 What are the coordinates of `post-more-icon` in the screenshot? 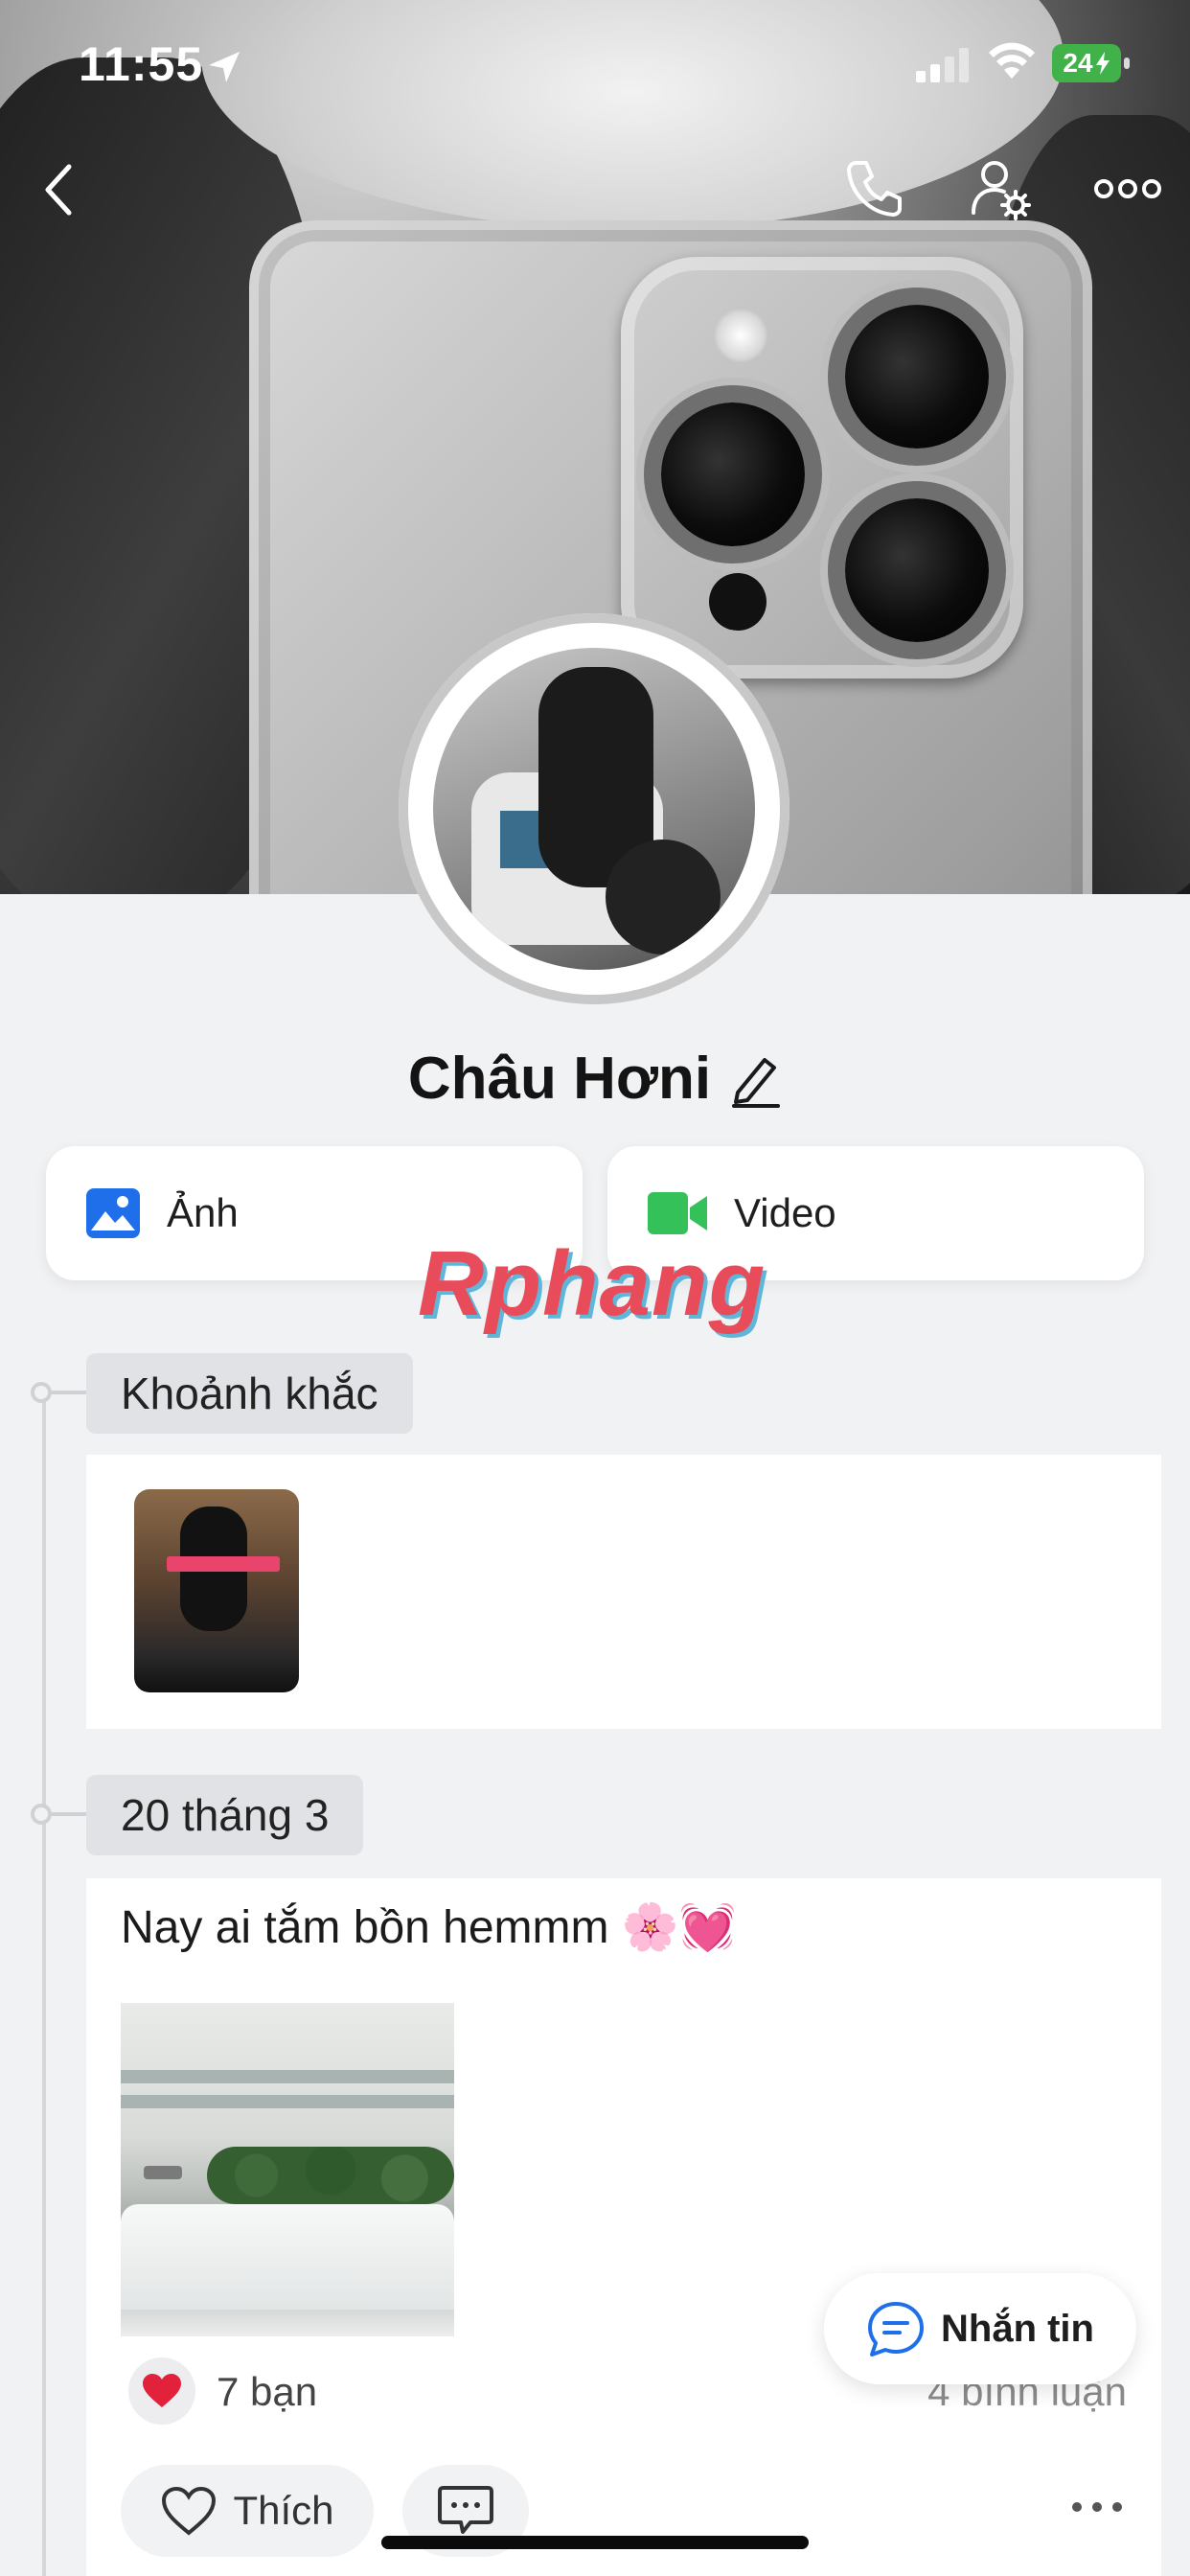 It's located at (1097, 2507).